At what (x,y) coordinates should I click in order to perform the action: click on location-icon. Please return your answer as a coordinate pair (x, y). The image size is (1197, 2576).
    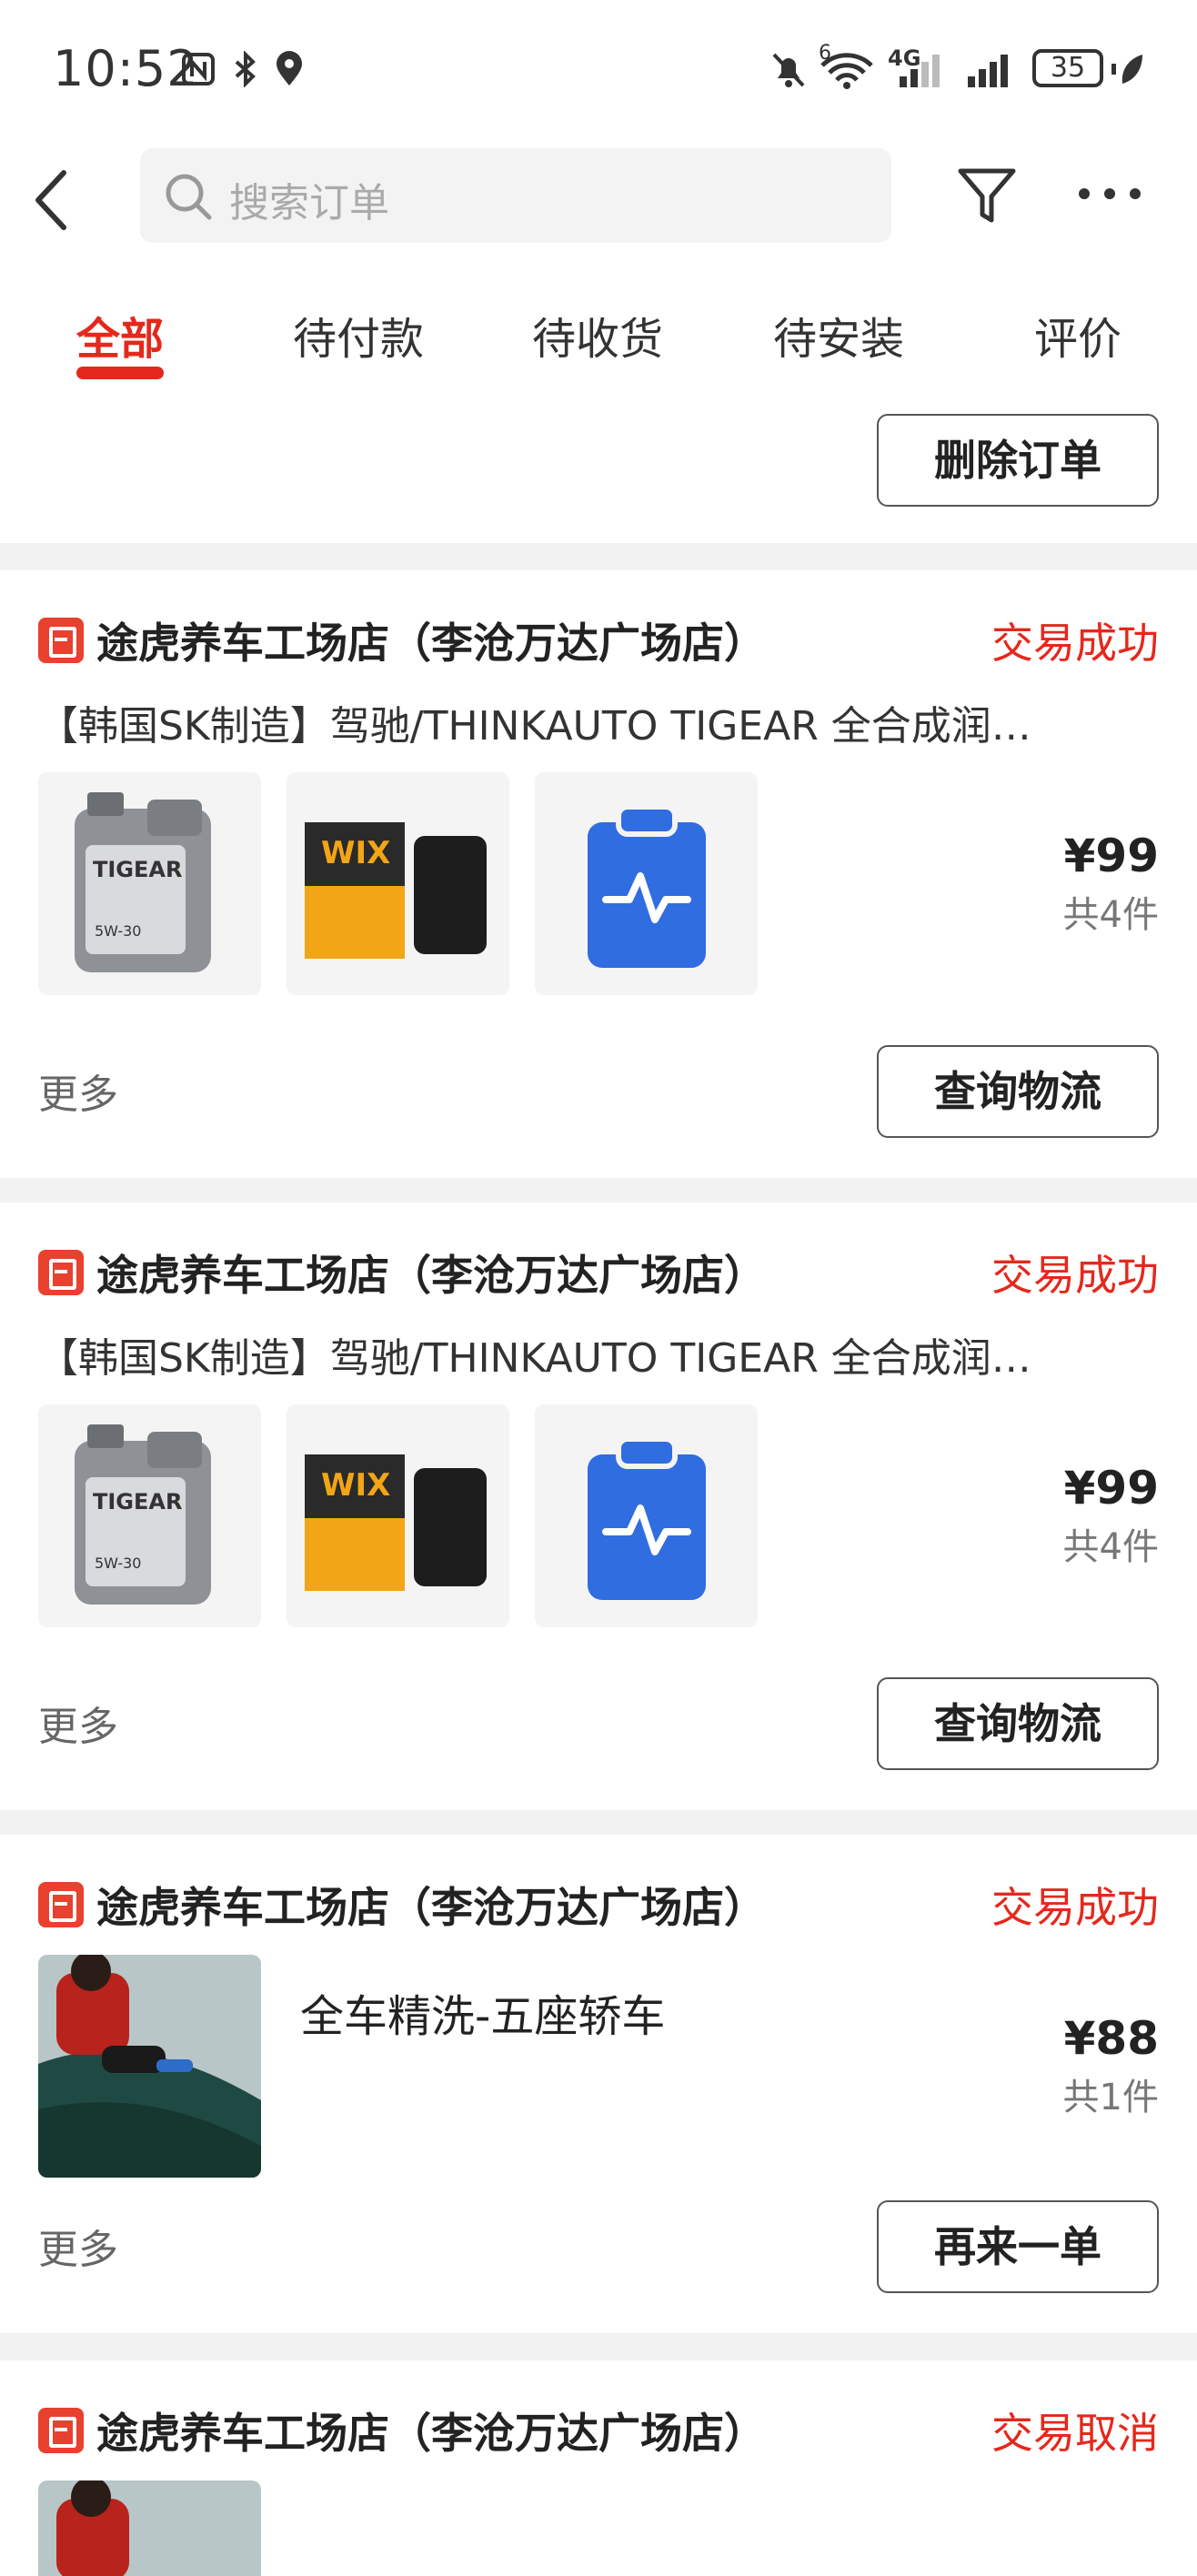
    Looking at the image, I should click on (289, 68).